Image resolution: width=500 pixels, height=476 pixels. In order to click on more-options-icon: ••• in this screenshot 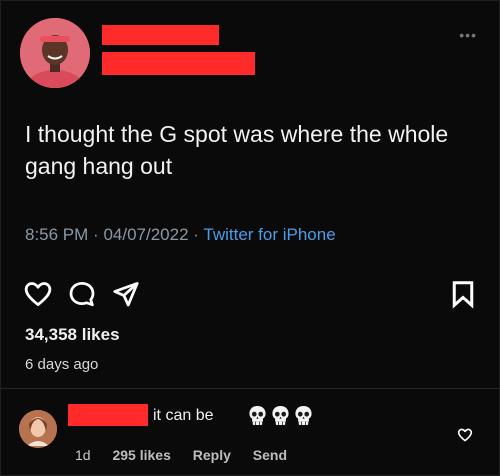, I will do `click(468, 35)`.